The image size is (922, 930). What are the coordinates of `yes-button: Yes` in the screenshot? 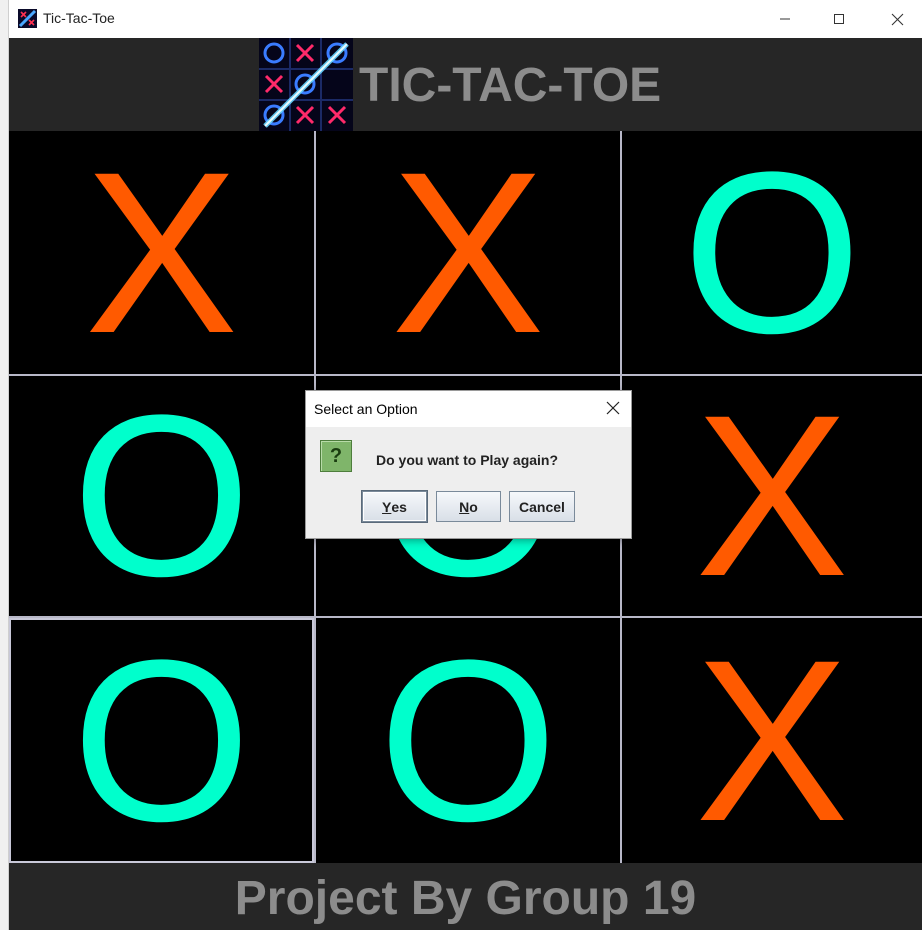 It's located at (394, 506).